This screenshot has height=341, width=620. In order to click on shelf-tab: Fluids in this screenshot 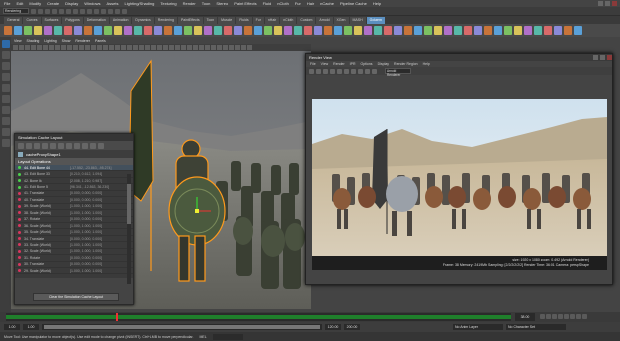, I will do `click(244, 20)`.